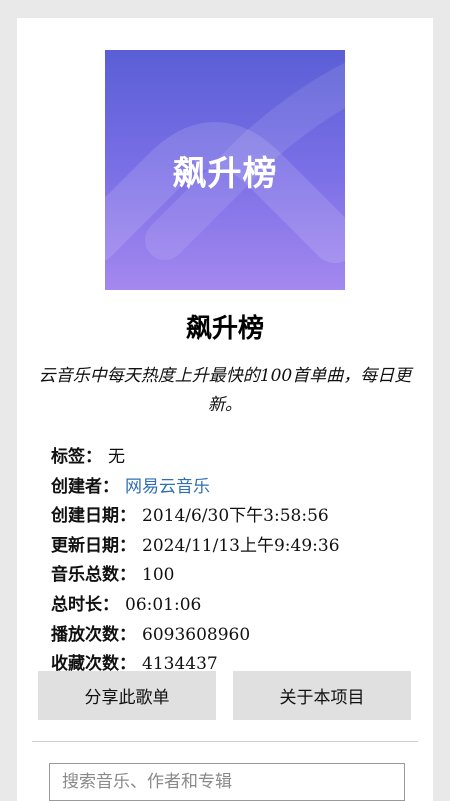  Describe the element at coordinates (224, 329) in the screenshot. I see `playlist-title: 飙升榜` at that location.